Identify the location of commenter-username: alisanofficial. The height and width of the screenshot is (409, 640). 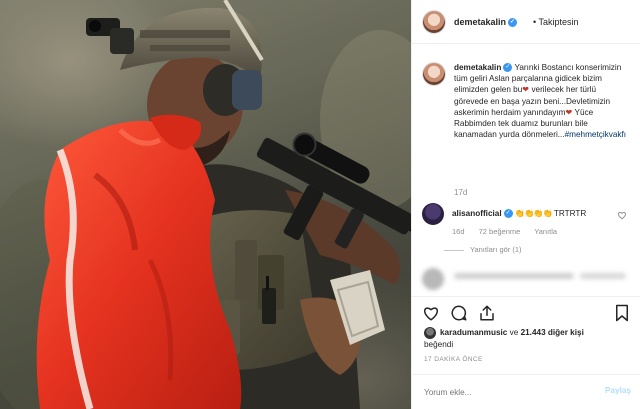
(477, 213).